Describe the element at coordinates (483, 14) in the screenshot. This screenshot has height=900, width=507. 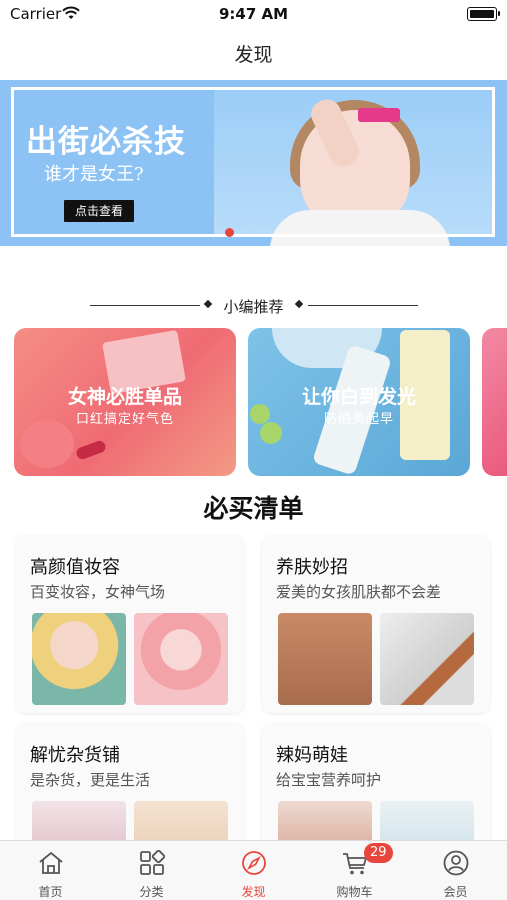
I see `battery-icon` at that location.